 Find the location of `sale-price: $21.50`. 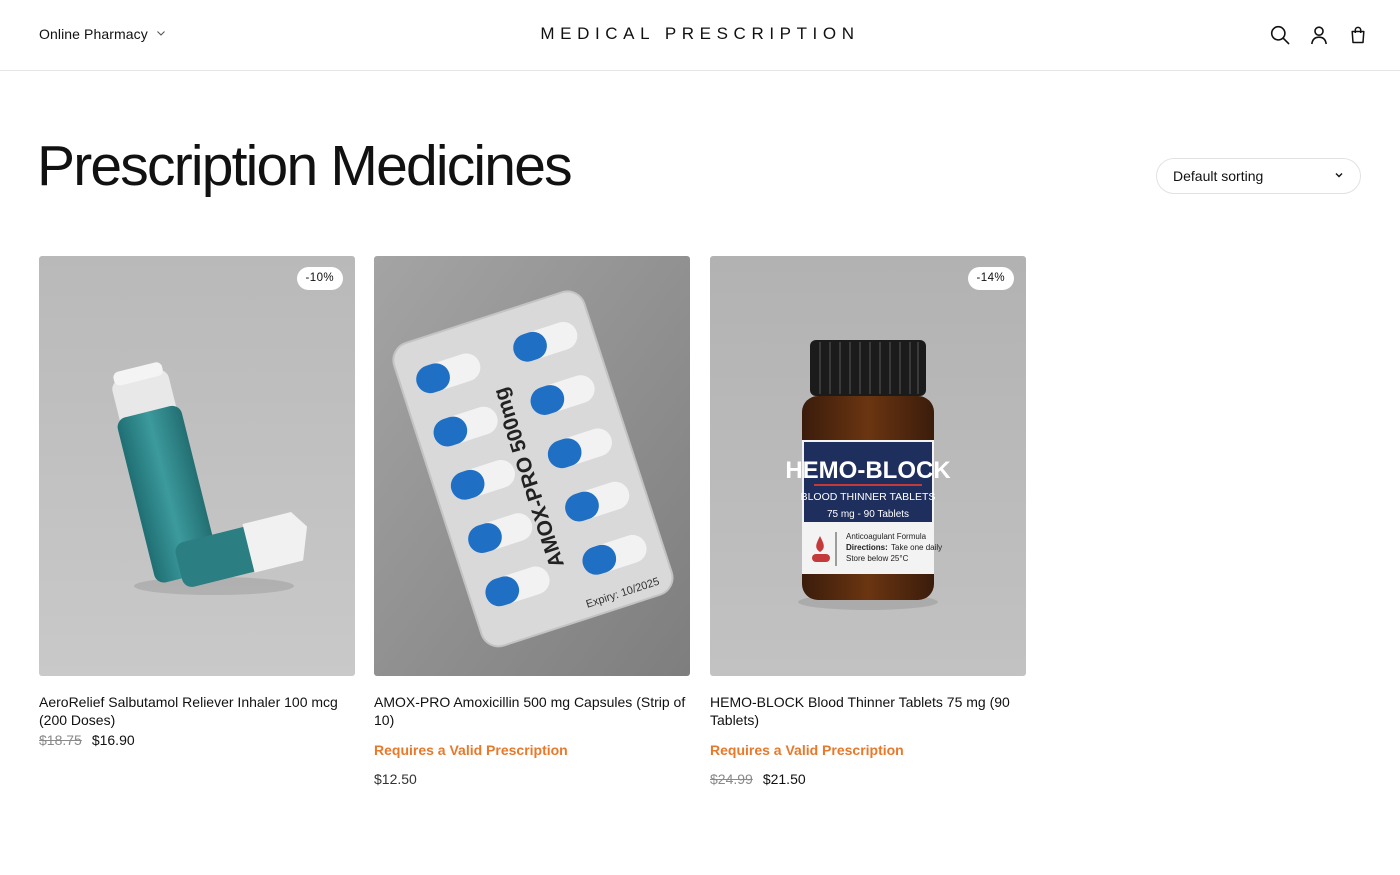

sale-price: $21.50 is located at coordinates (784, 779).